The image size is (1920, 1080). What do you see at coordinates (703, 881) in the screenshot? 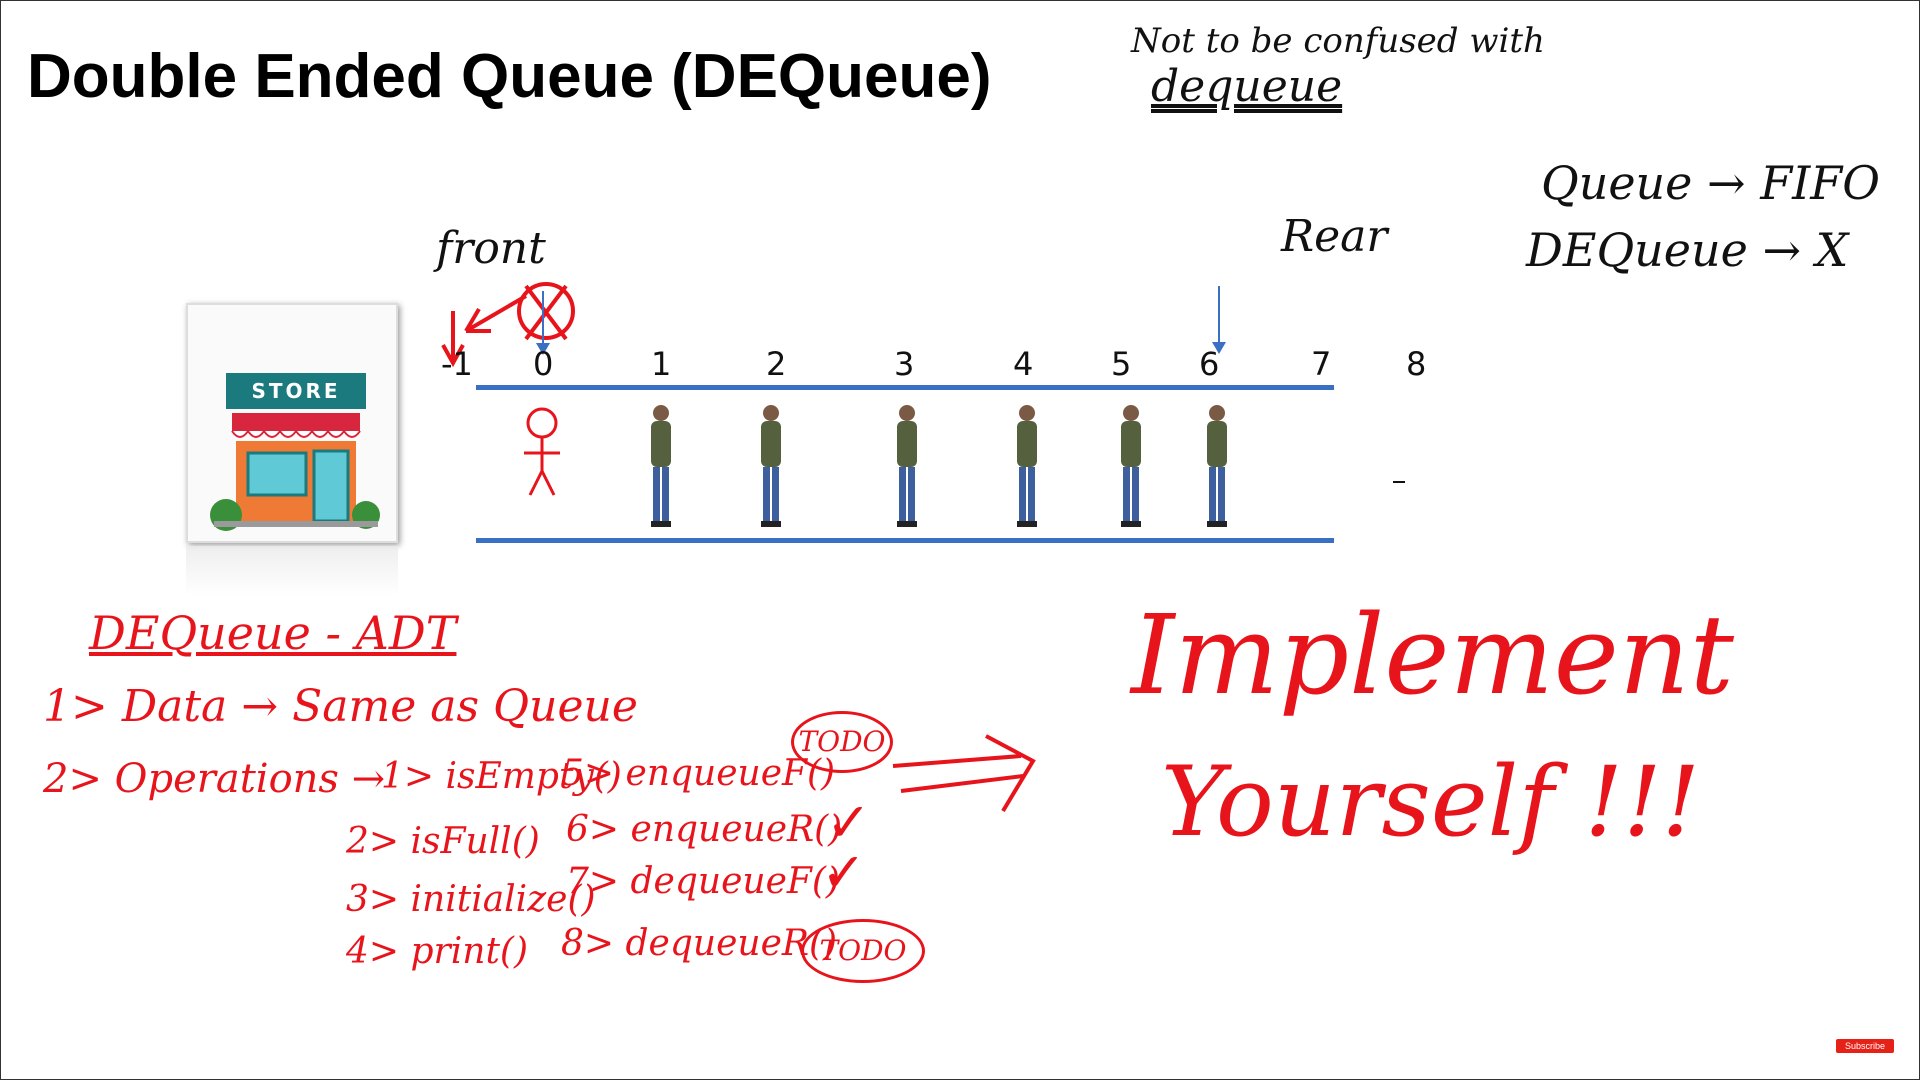
I see `op-dequeue-front: 7> dequeueF()` at bounding box center [703, 881].